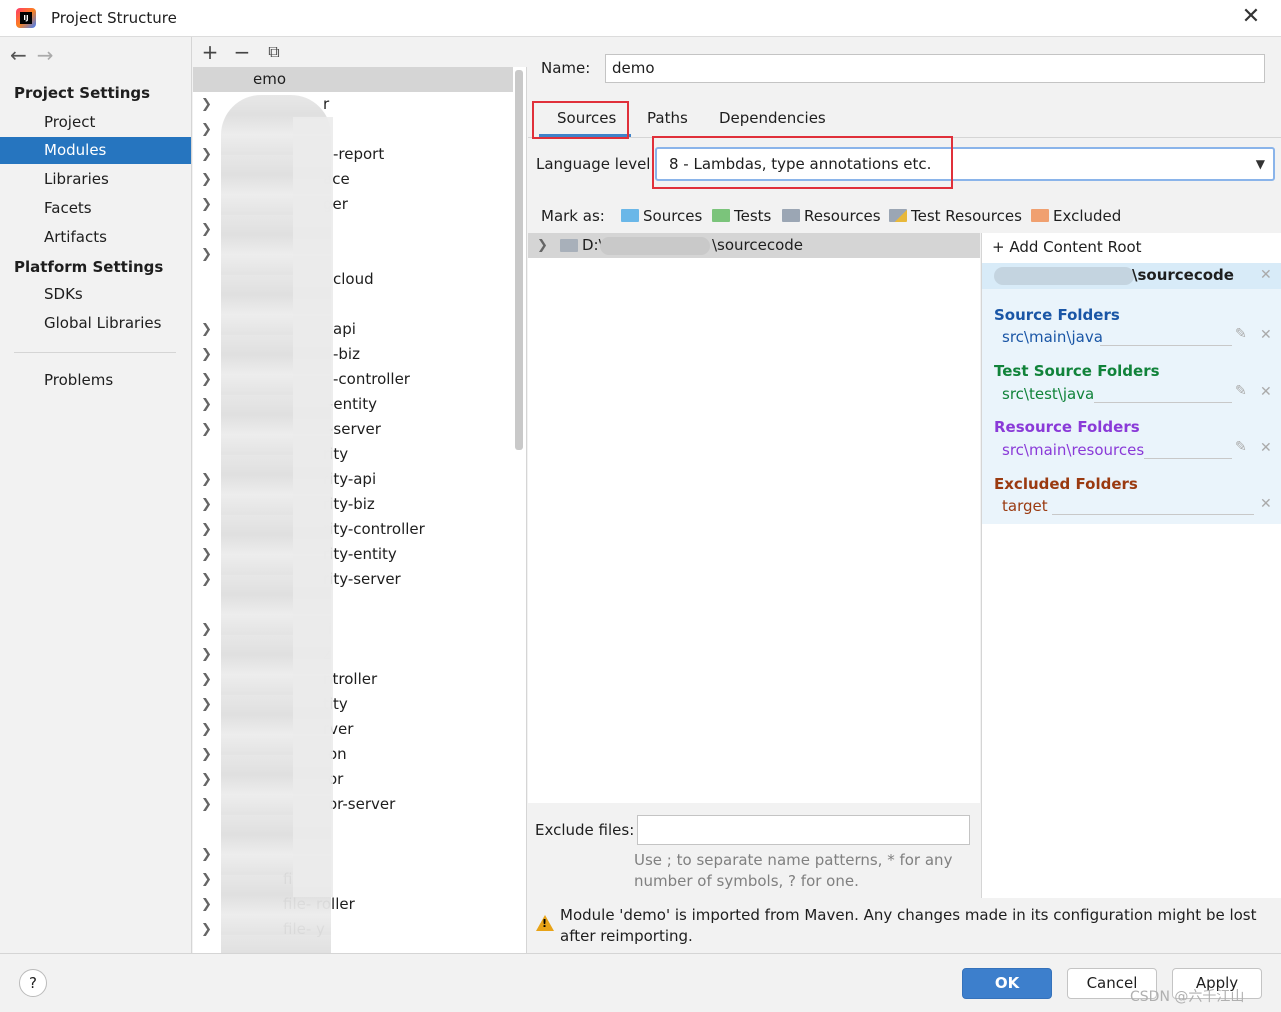 The height and width of the screenshot is (1012, 1281). What do you see at coordinates (353, 279) in the screenshot?
I see `module-label: cloud` at bounding box center [353, 279].